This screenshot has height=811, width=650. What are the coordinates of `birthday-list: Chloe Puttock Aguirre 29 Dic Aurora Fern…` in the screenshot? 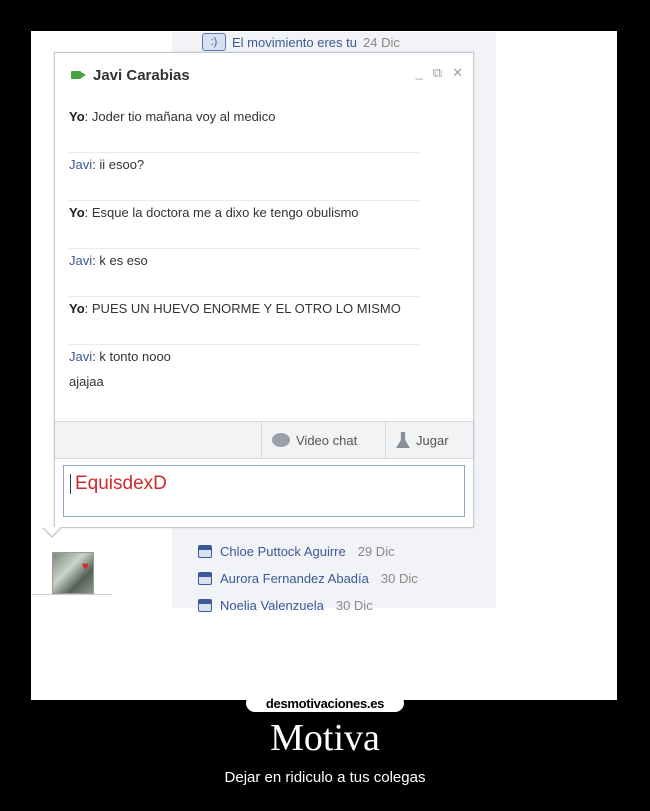 It's located at (308, 578).